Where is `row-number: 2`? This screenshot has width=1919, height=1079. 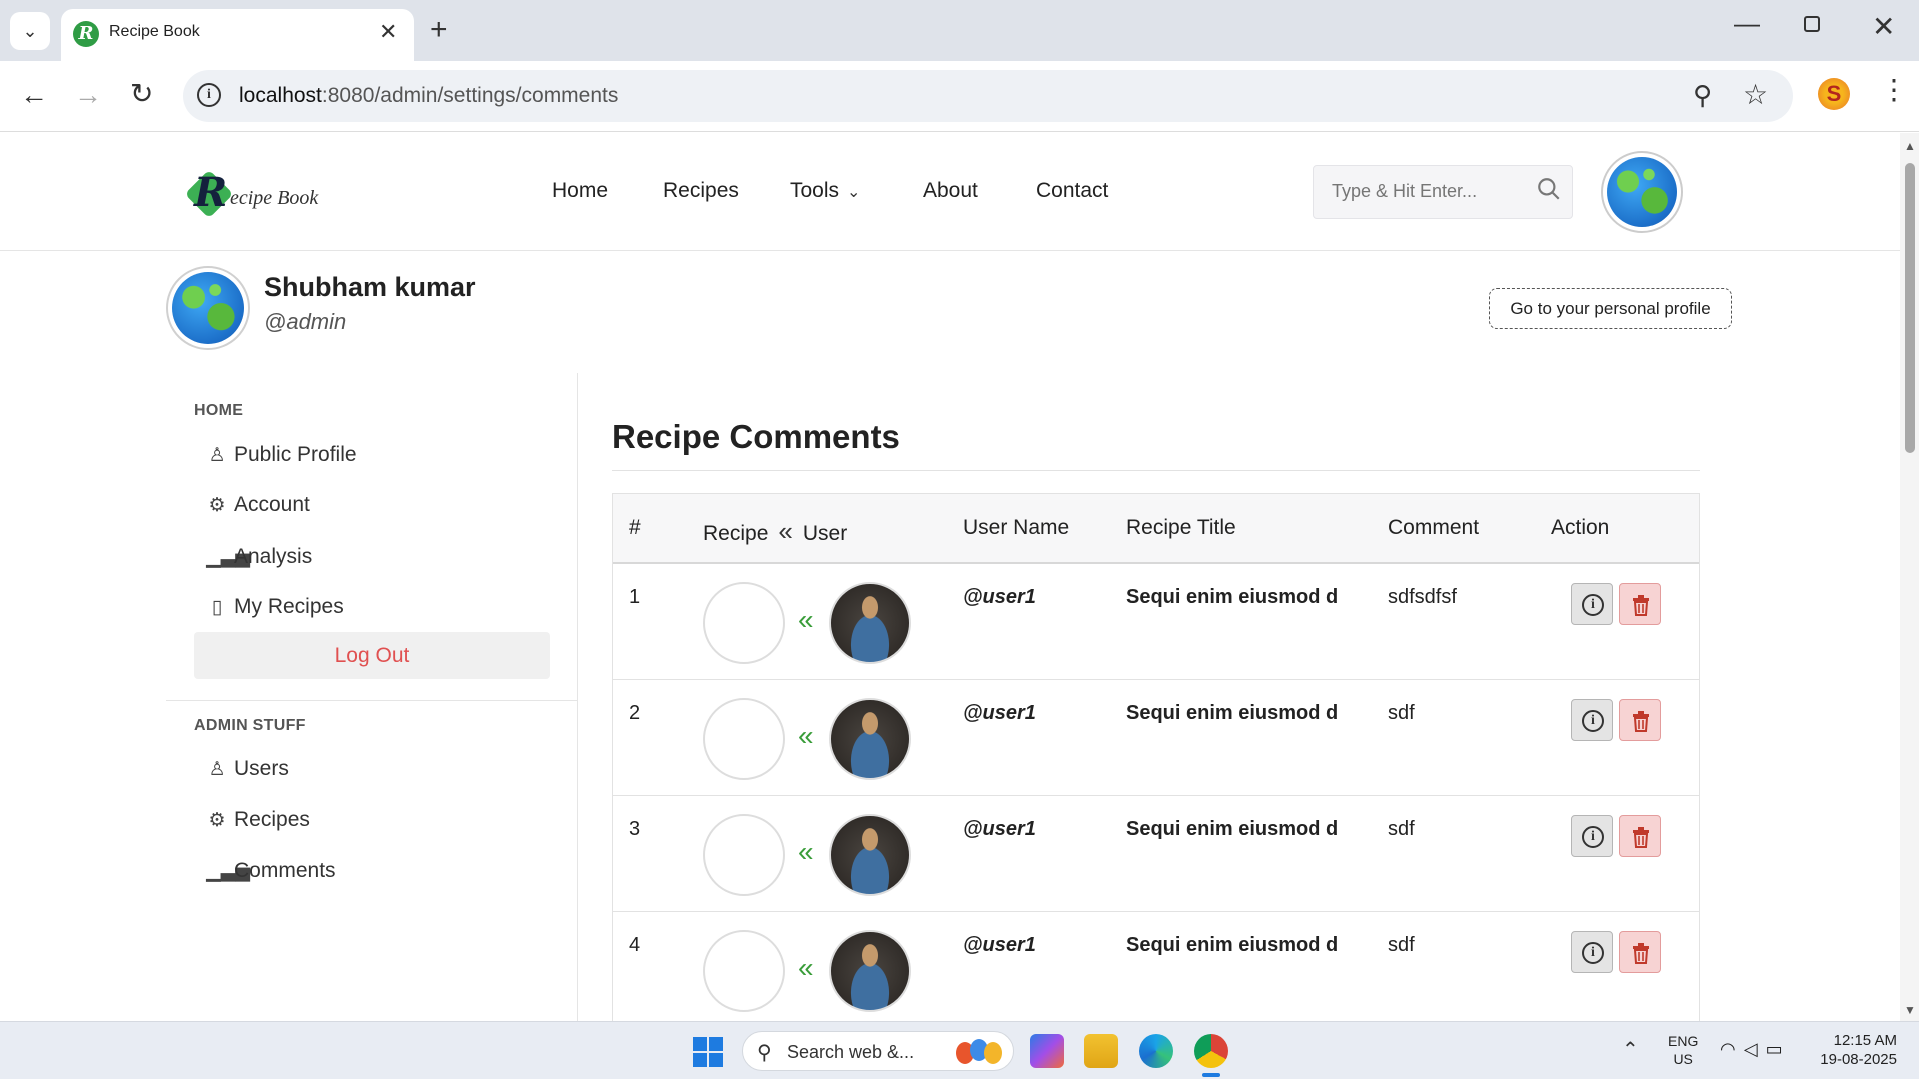
row-number: 2 is located at coordinates (635, 713).